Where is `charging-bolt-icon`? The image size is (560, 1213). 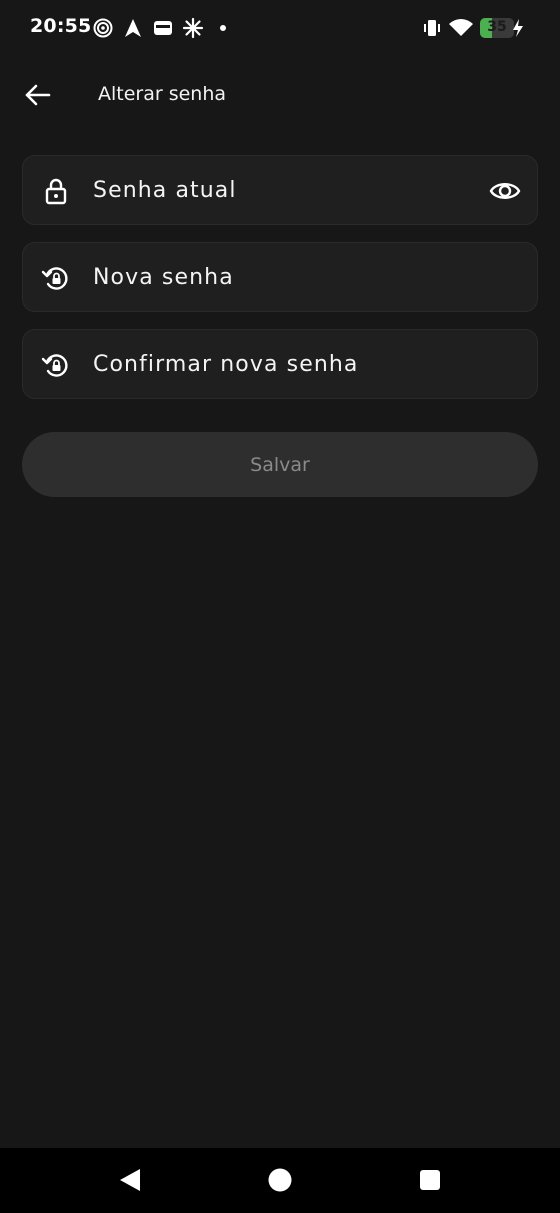
charging-bolt-icon is located at coordinates (518, 28).